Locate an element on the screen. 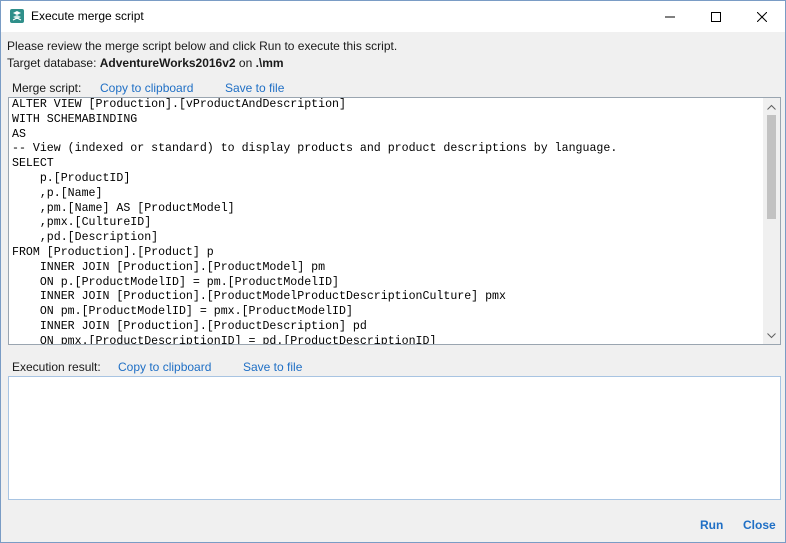 The width and height of the screenshot is (786, 543). merge-script-label: Merge script: is located at coordinates (47, 88).